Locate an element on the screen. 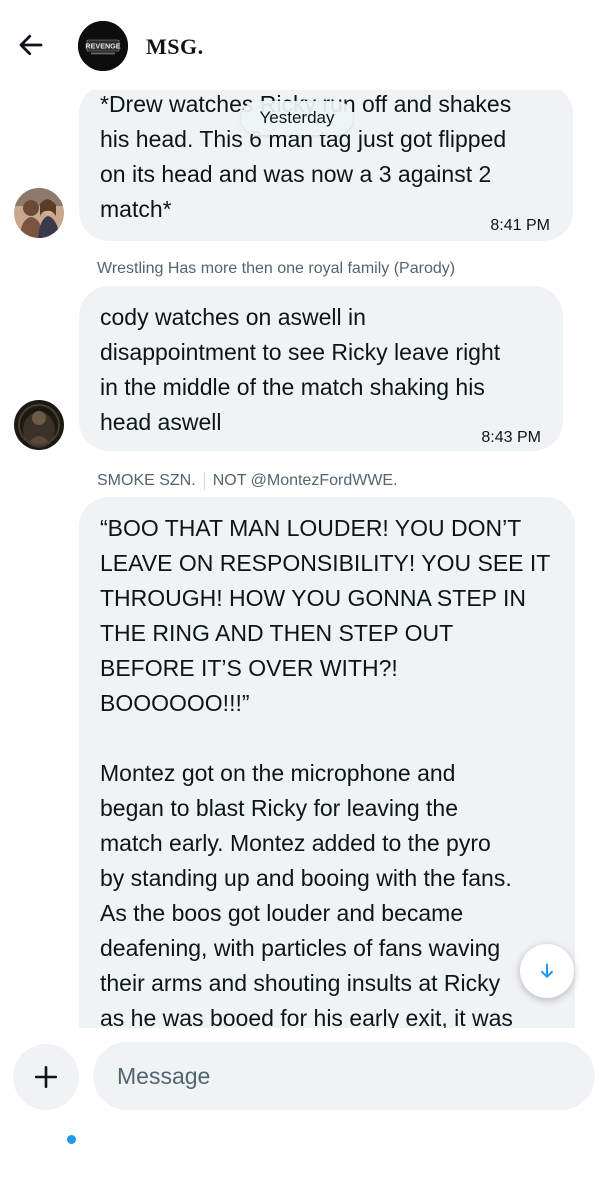 The width and height of the screenshot is (607, 1200). revenge-logo: REVENGE is located at coordinates (103, 46).